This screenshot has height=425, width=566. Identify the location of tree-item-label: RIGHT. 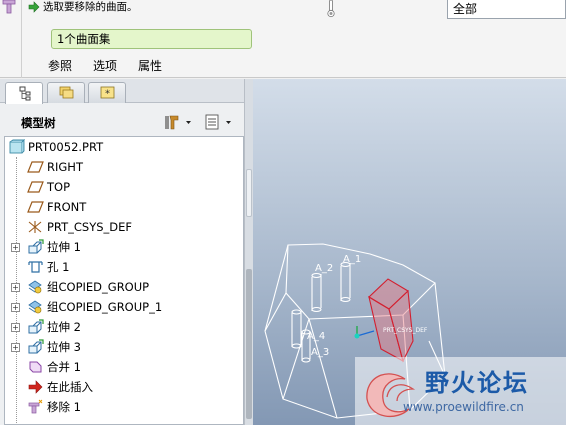
(65, 167).